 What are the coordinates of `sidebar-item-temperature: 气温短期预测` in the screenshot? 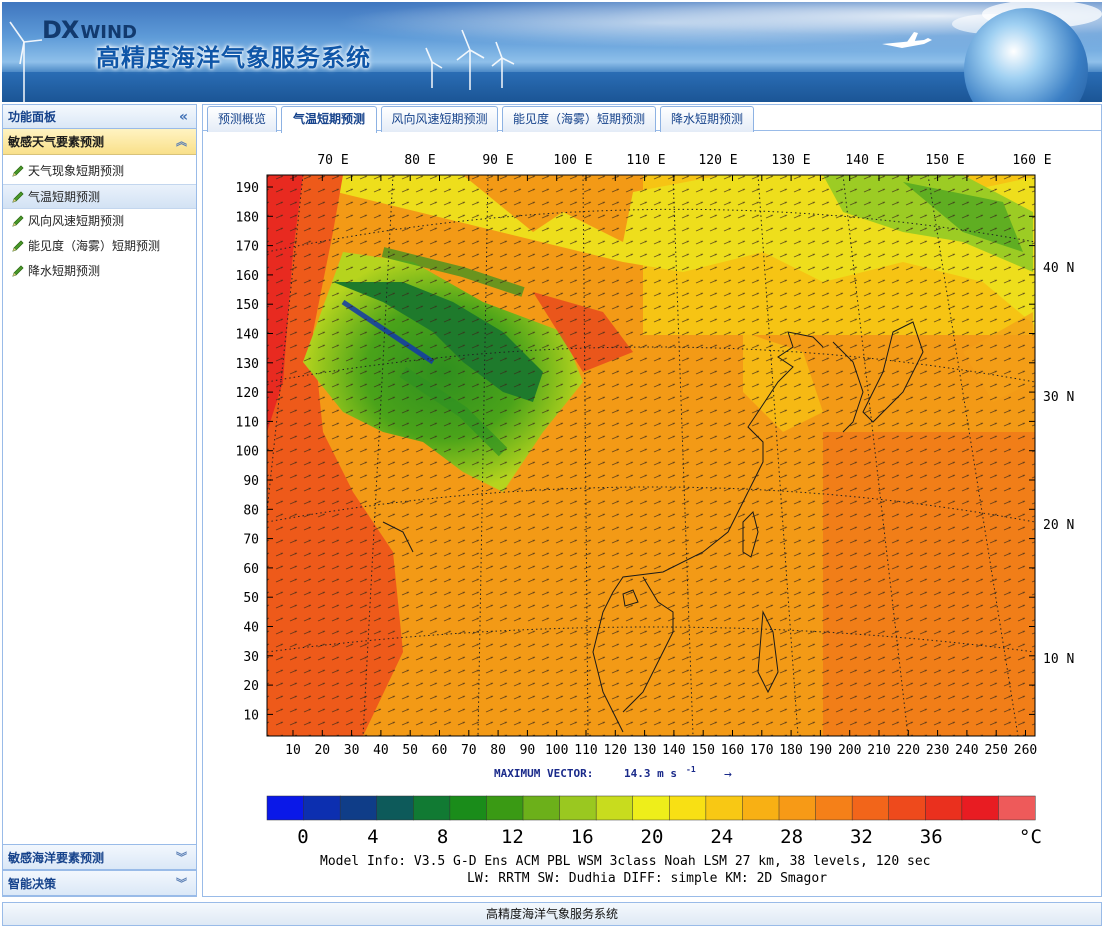 It's located at (99, 196).